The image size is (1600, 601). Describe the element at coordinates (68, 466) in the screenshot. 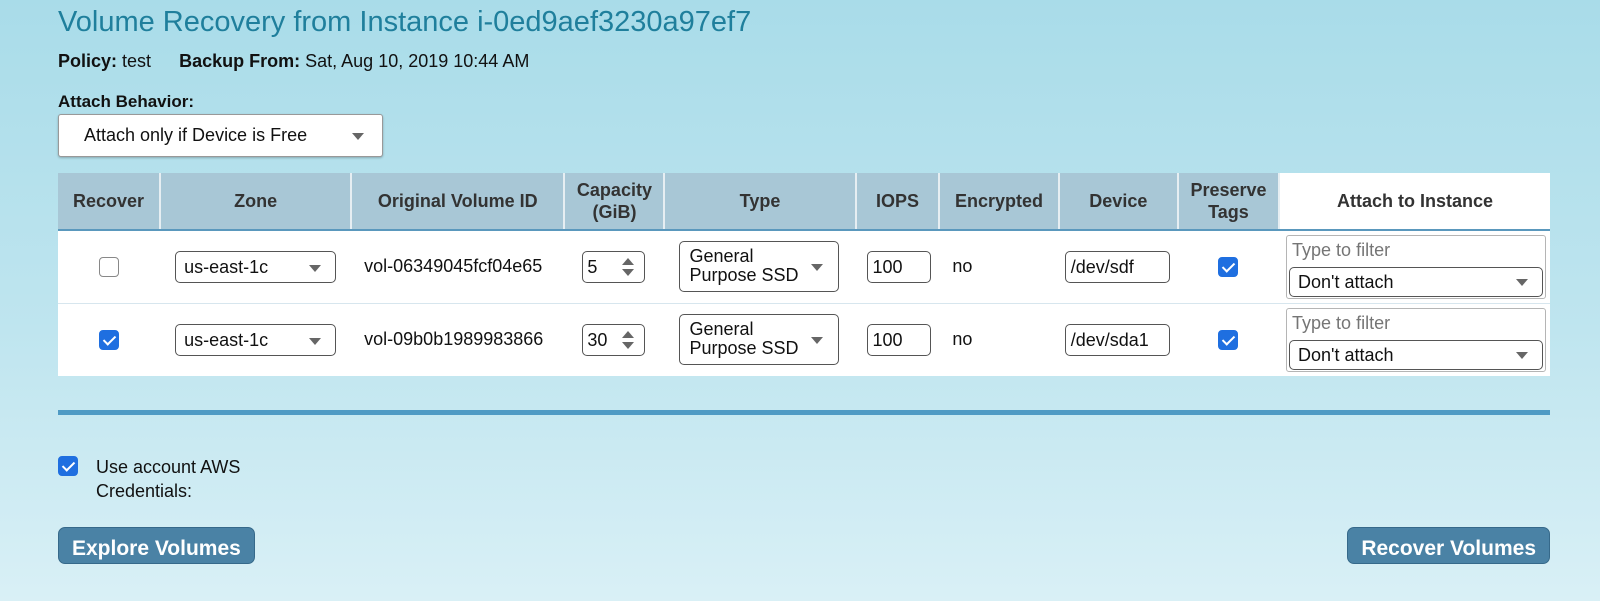

I see `use-aws-credentials-checkbox` at that location.